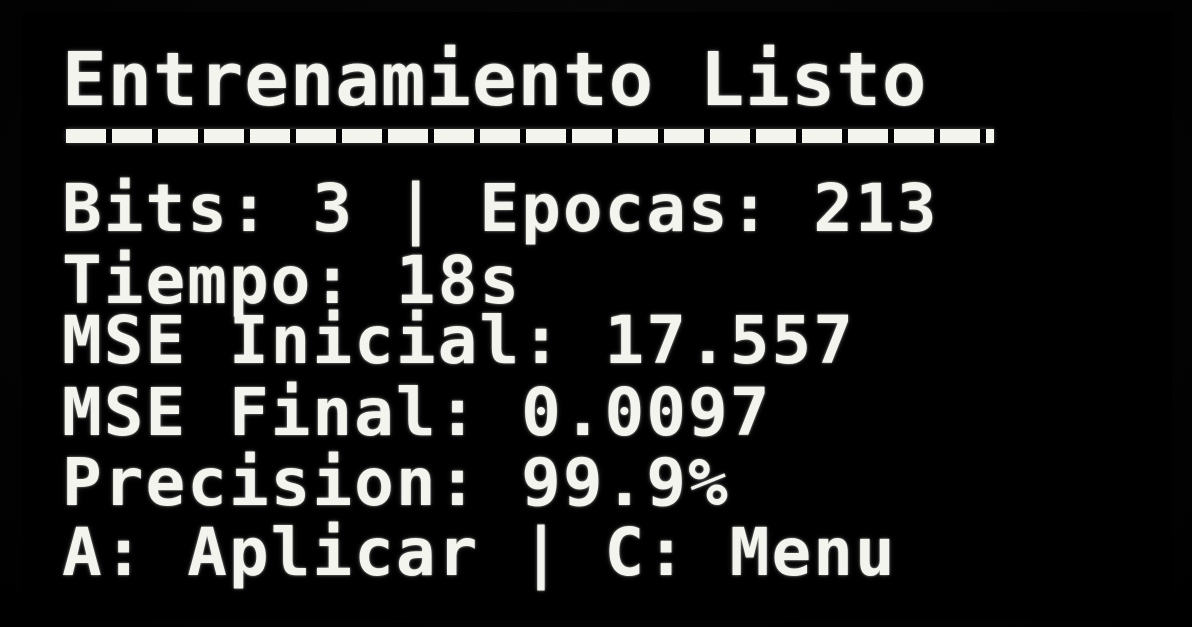 This screenshot has width=1192, height=627. I want to click on precision-line: Precision: 99.9%, so click(396, 482).